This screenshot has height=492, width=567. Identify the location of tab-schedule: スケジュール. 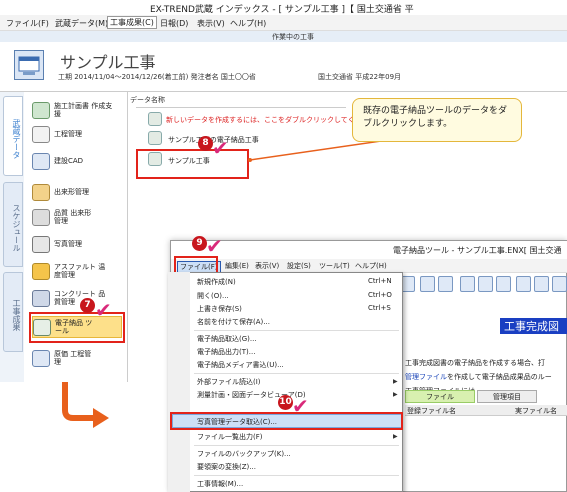
(13, 224).